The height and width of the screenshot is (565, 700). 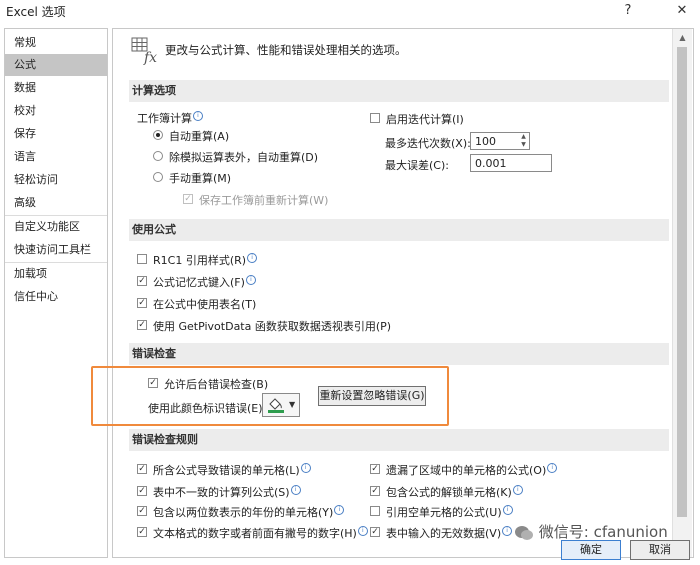 I want to click on recalc-before-save-label: 保存工作簿前重新计算(W), so click(x=264, y=200).